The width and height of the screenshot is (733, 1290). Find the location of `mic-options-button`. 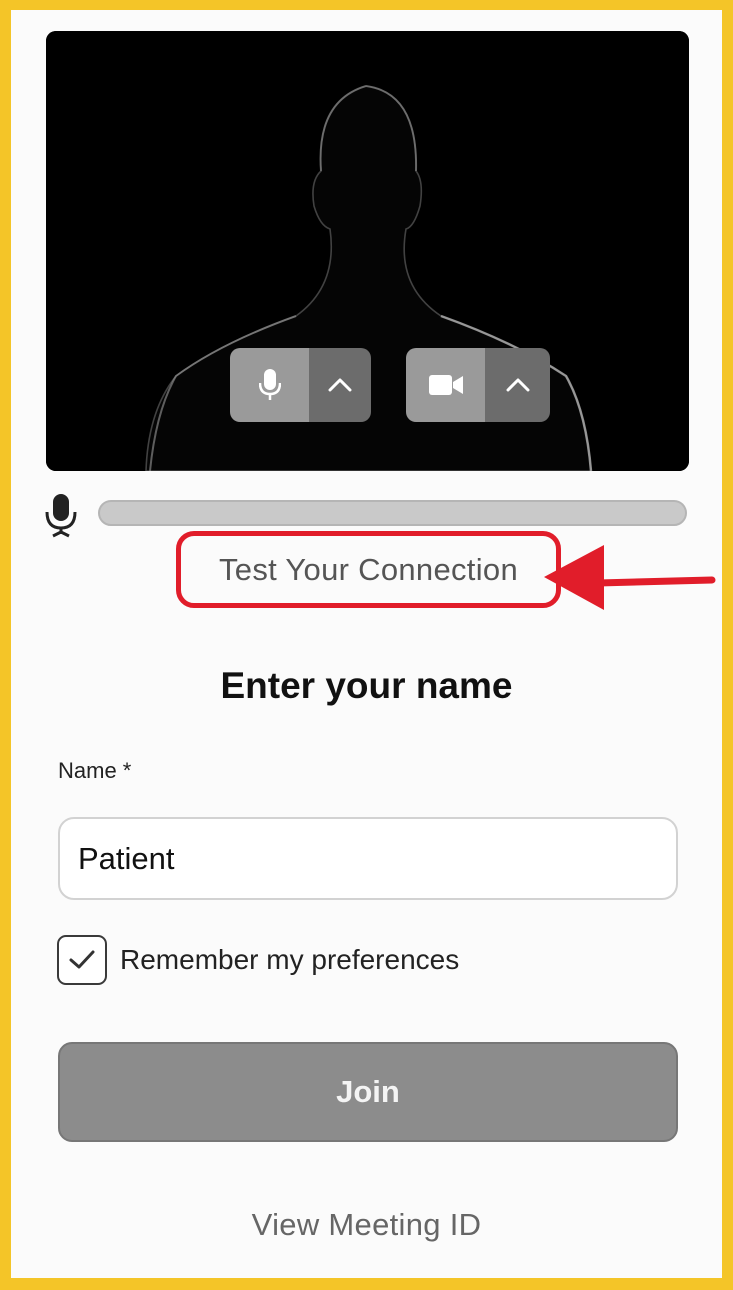

mic-options-button is located at coordinates (340, 385).